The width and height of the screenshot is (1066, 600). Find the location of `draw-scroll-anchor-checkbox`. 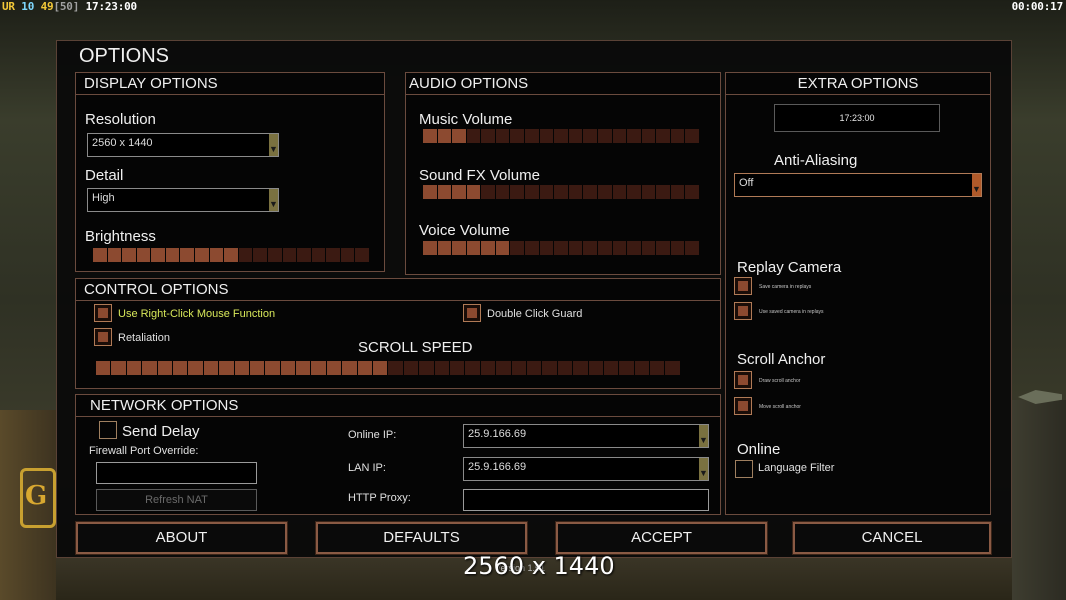

draw-scroll-anchor-checkbox is located at coordinates (743, 380).